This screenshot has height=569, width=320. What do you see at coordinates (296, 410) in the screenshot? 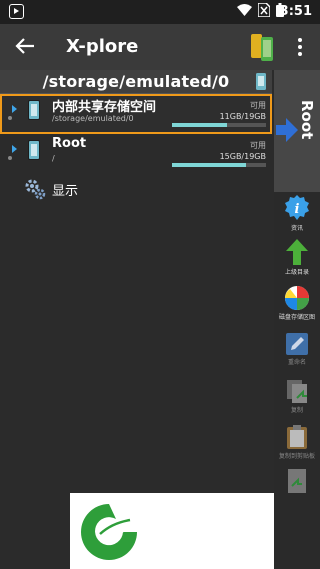
I see `copy-label: 复制` at bounding box center [296, 410].